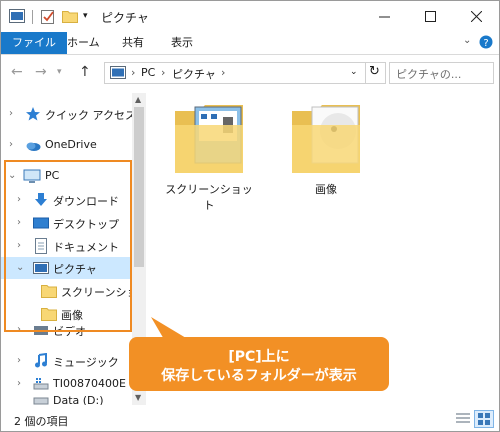 The height and width of the screenshot is (432, 500). What do you see at coordinates (467, 40) in the screenshot?
I see `ribbon-expand-icon: ⌄` at bounding box center [467, 40].